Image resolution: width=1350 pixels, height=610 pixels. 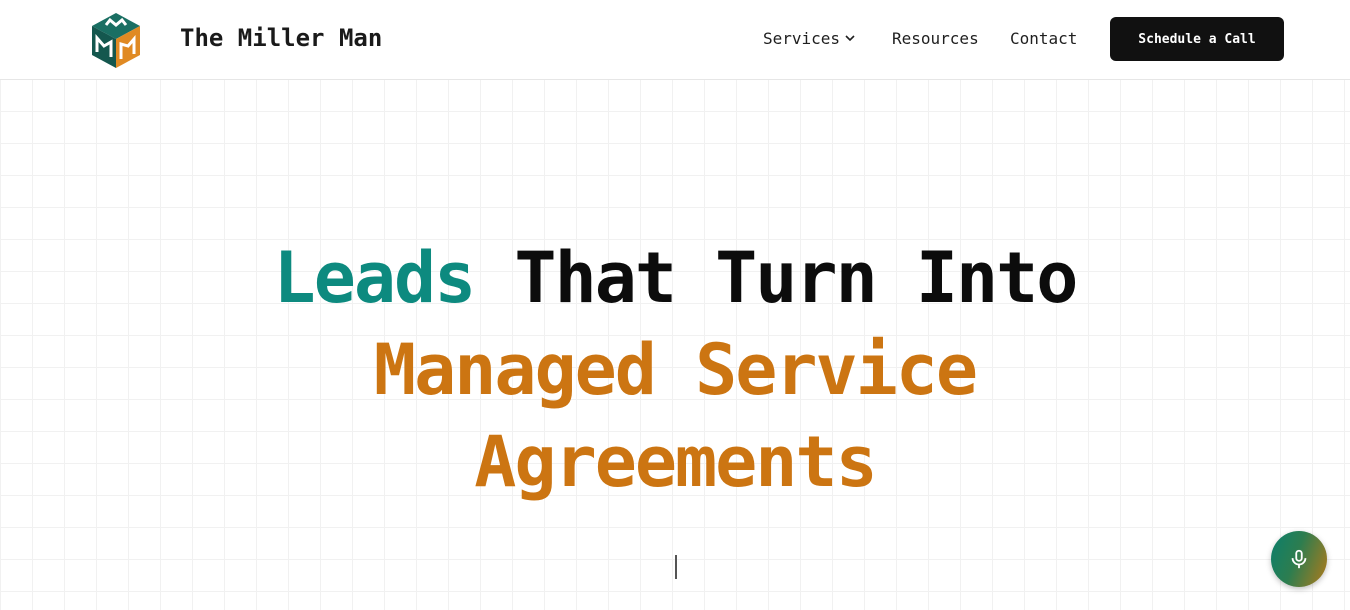 What do you see at coordinates (116, 40) in the screenshot?
I see `logo-icon` at bounding box center [116, 40].